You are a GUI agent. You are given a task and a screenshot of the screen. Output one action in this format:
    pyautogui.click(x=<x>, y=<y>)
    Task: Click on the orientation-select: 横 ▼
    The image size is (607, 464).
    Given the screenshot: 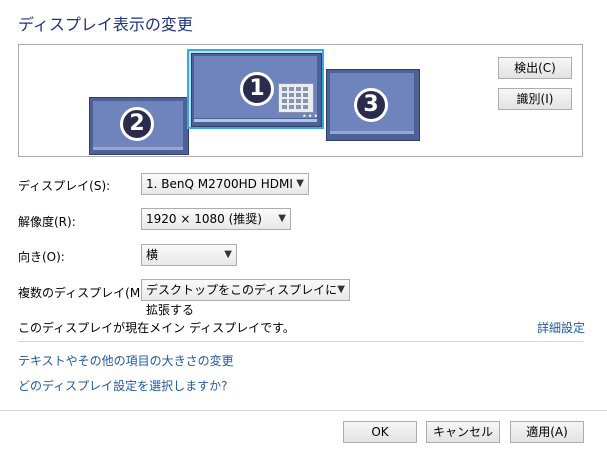 What is the action you would take?
    pyautogui.click(x=189, y=255)
    